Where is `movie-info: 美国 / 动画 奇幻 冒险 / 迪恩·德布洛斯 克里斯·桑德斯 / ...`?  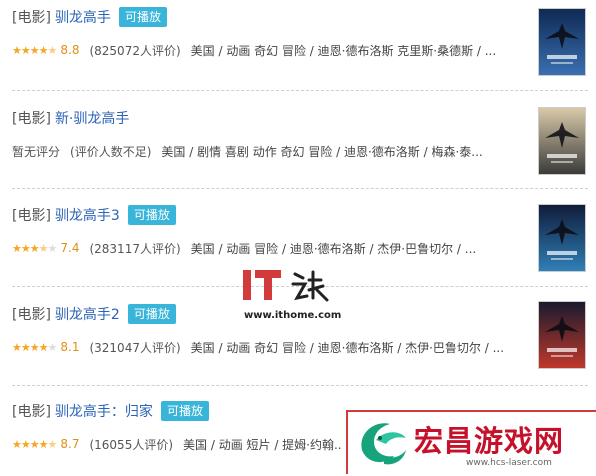 movie-info: 美国 / 动画 奇幻 冒险 / 迪恩·德布洛斯 克里斯·桑德斯 / ... is located at coordinates (343, 50).